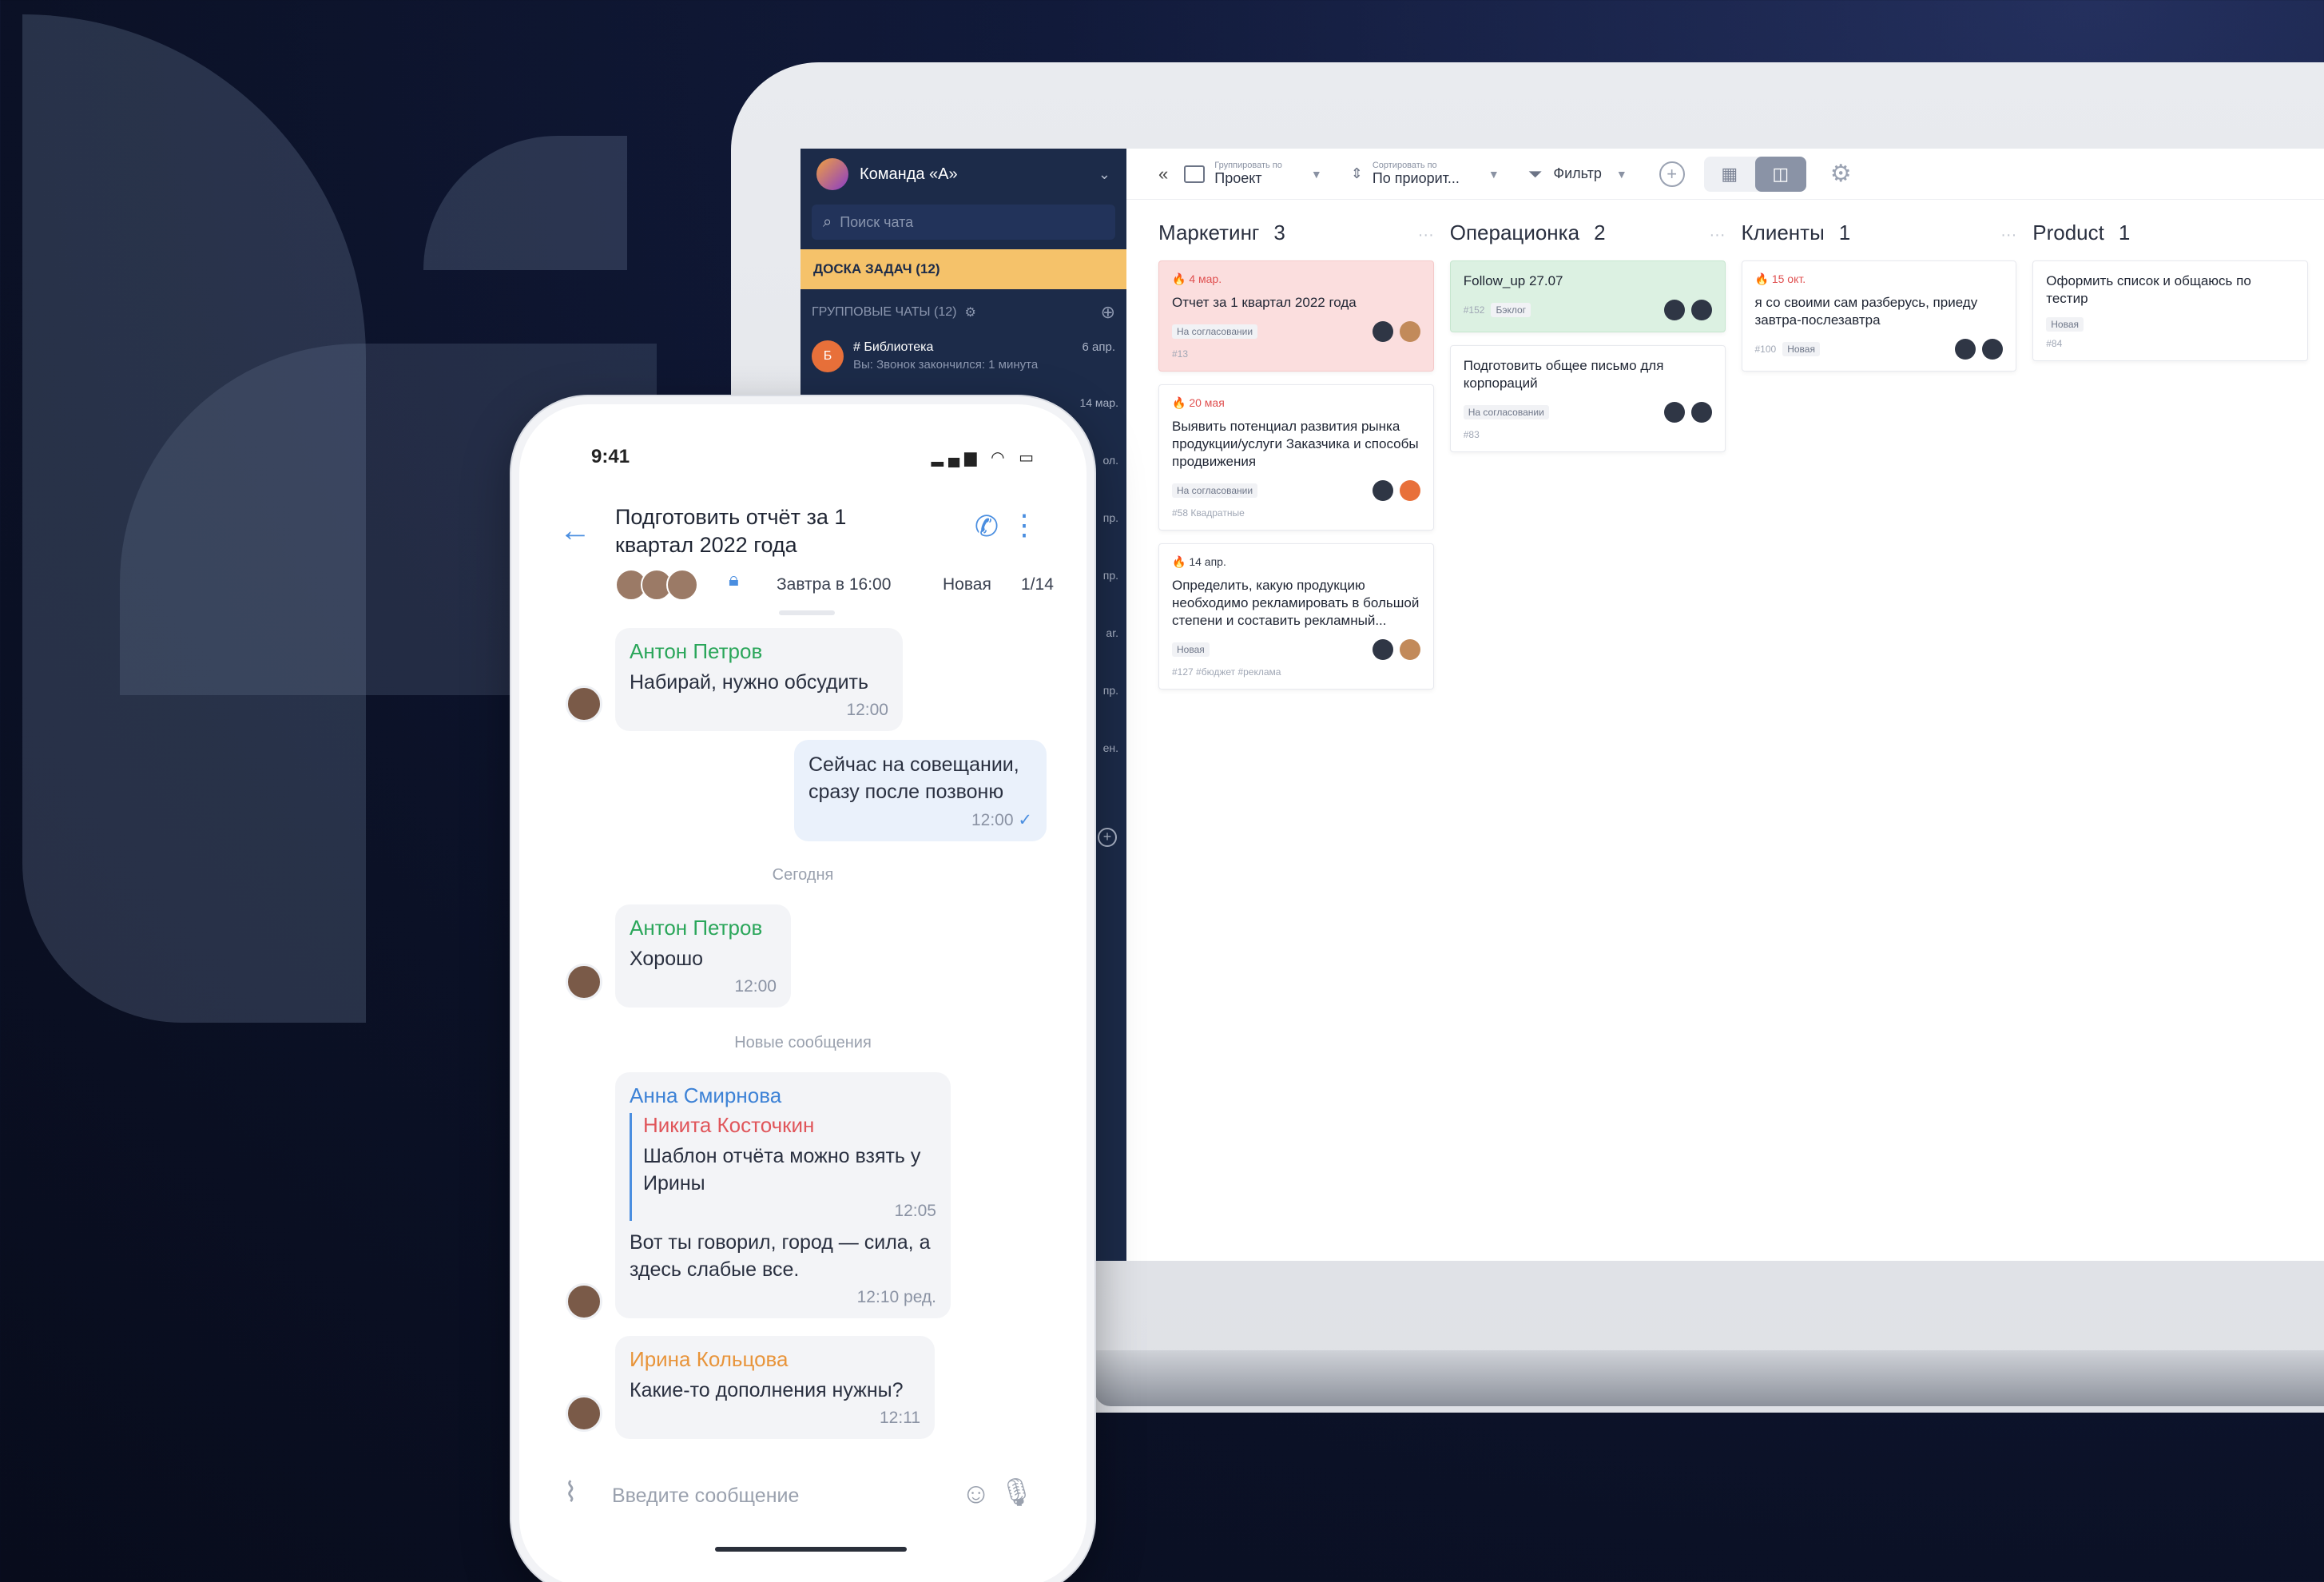 This screenshot has width=2324, height=1582. Describe the element at coordinates (1197, 278) in the screenshot. I see `card-date: 🔥 4 мар.` at that location.